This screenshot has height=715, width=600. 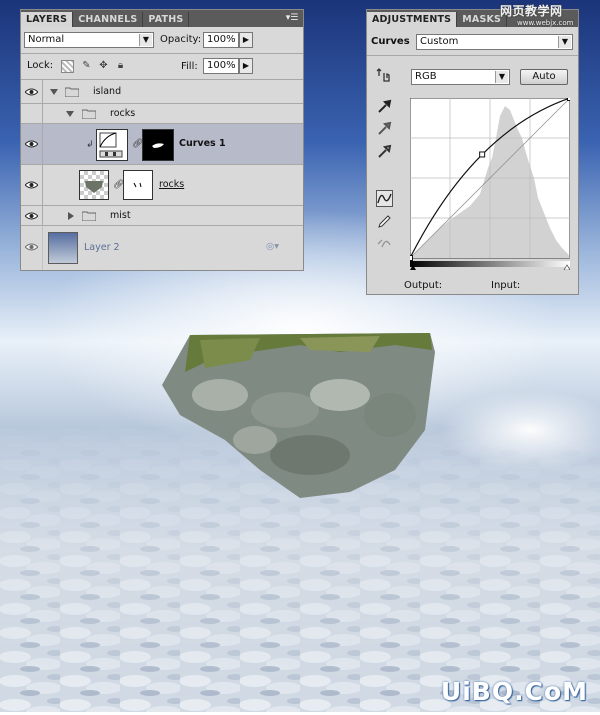 What do you see at coordinates (506, 285) in the screenshot?
I see `input-label: Input:` at bounding box center [506, 285].